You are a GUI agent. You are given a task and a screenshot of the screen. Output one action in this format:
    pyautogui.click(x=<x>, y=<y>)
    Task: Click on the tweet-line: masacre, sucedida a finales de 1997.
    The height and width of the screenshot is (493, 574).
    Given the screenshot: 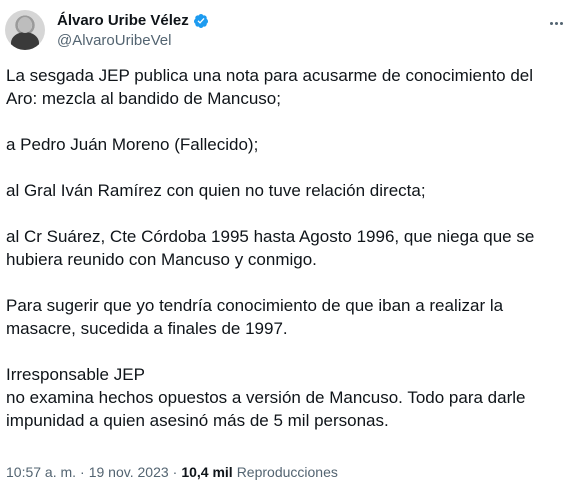 What is the action you would take?
    pyautogui.click(x=147, y=328)
    